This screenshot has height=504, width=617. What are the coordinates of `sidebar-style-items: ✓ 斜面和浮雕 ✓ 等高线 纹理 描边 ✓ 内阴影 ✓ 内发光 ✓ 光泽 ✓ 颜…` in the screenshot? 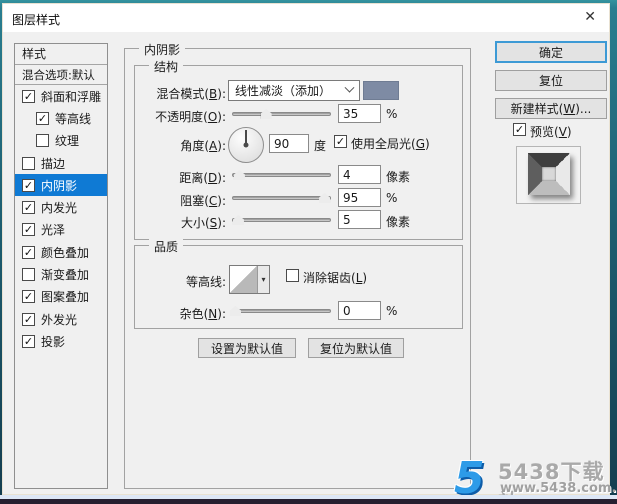 It's located at (61, 219).